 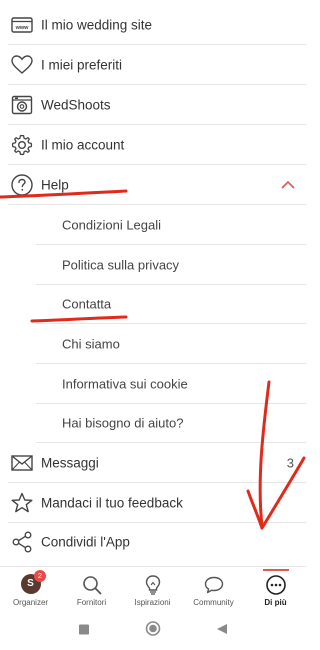 I want to click on recents-icon, so click(x=84, y=631).